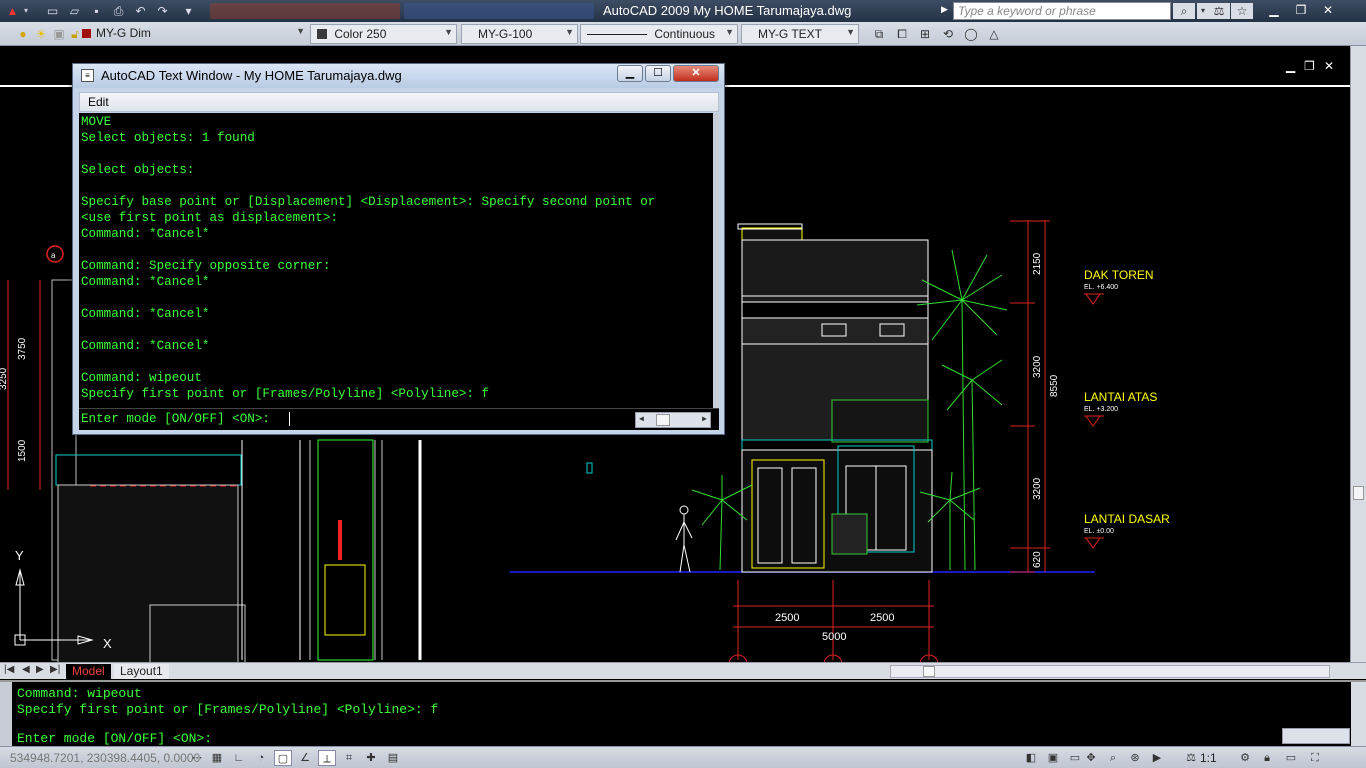 This screenshot has height=768, width=1366. I want to click on text-window-vscroll, so click(716, 260).